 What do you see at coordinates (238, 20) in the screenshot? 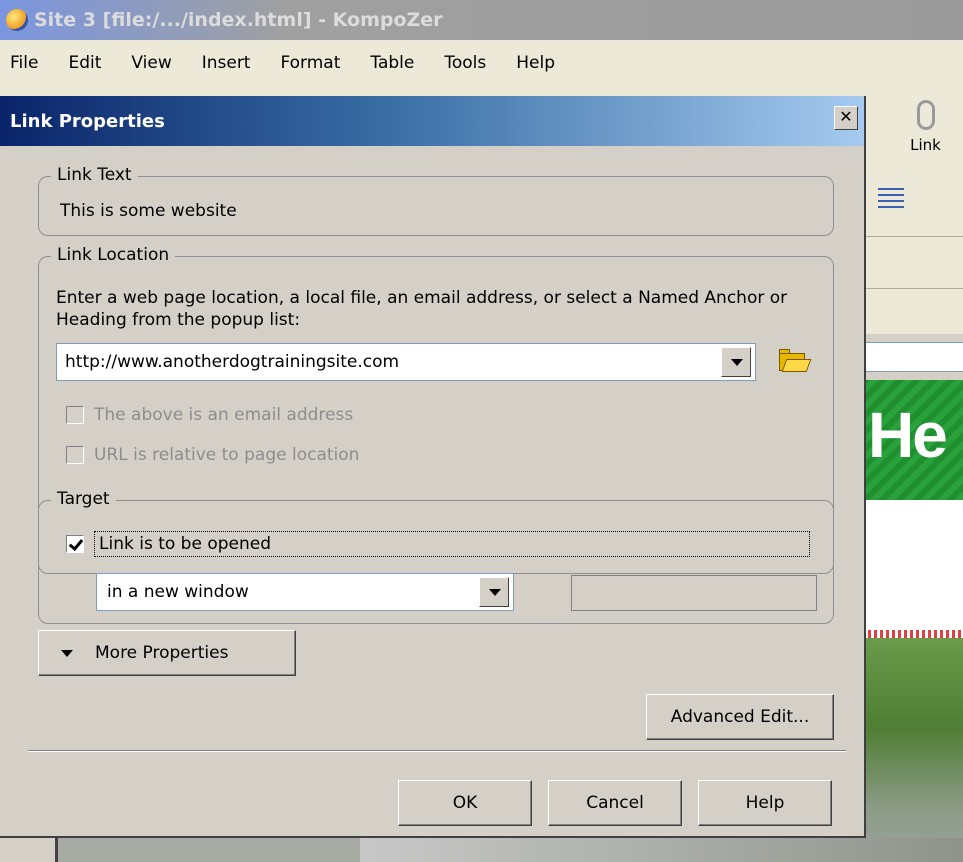
I see `app-title: Site 3 [file:/.../index.html] - KompoZer` at bounding box center [238, 20].